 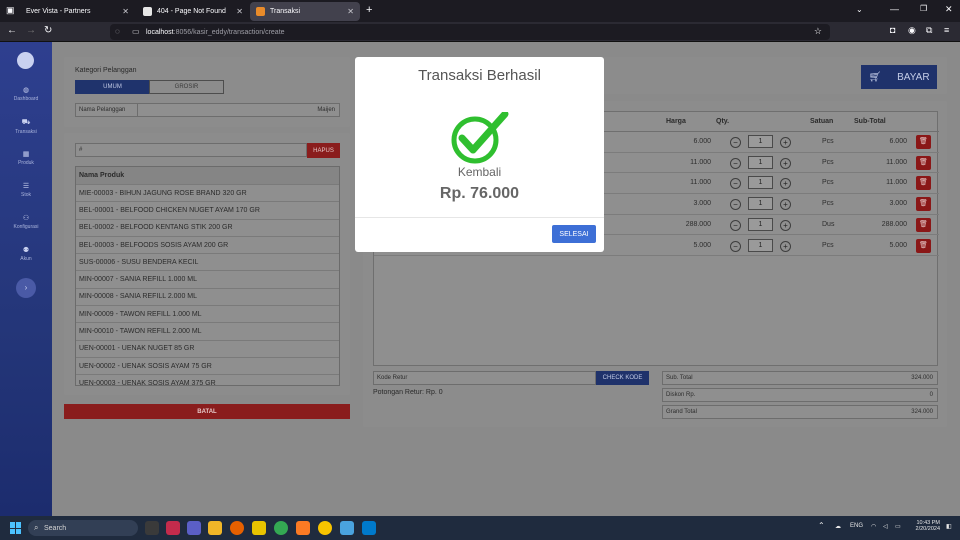 What do you see at coordinates (885, 526) in the screenshot?
I see `volume-icon: ◁` at bounding box center [885, 526].